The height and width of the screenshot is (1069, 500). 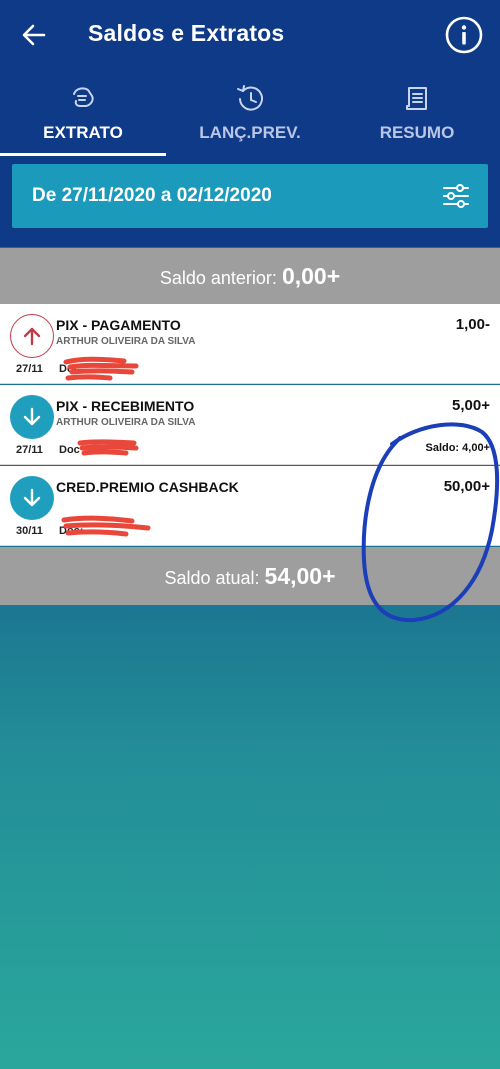 What do you see at coordinates (300, 576) in the screenshot?
I see `saldo-atual-value: 54,00+` at bounding box center [300, 576].